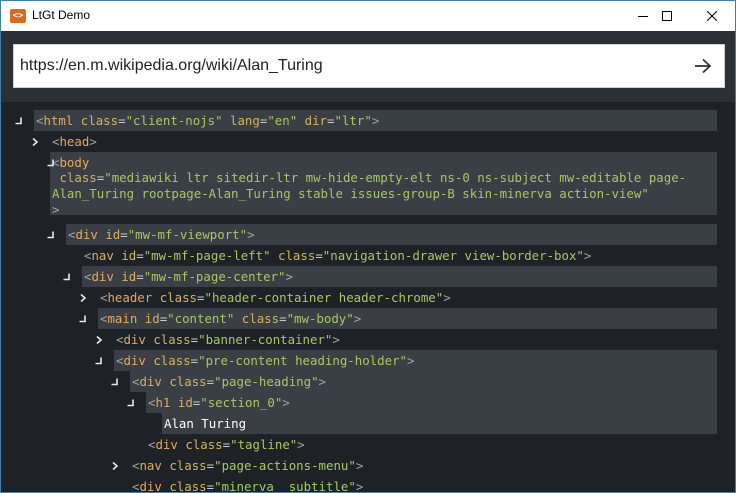 The width and height of the screenshot is (736, 493). I want to click on attr-value: "banner-container", so click(265, 339).